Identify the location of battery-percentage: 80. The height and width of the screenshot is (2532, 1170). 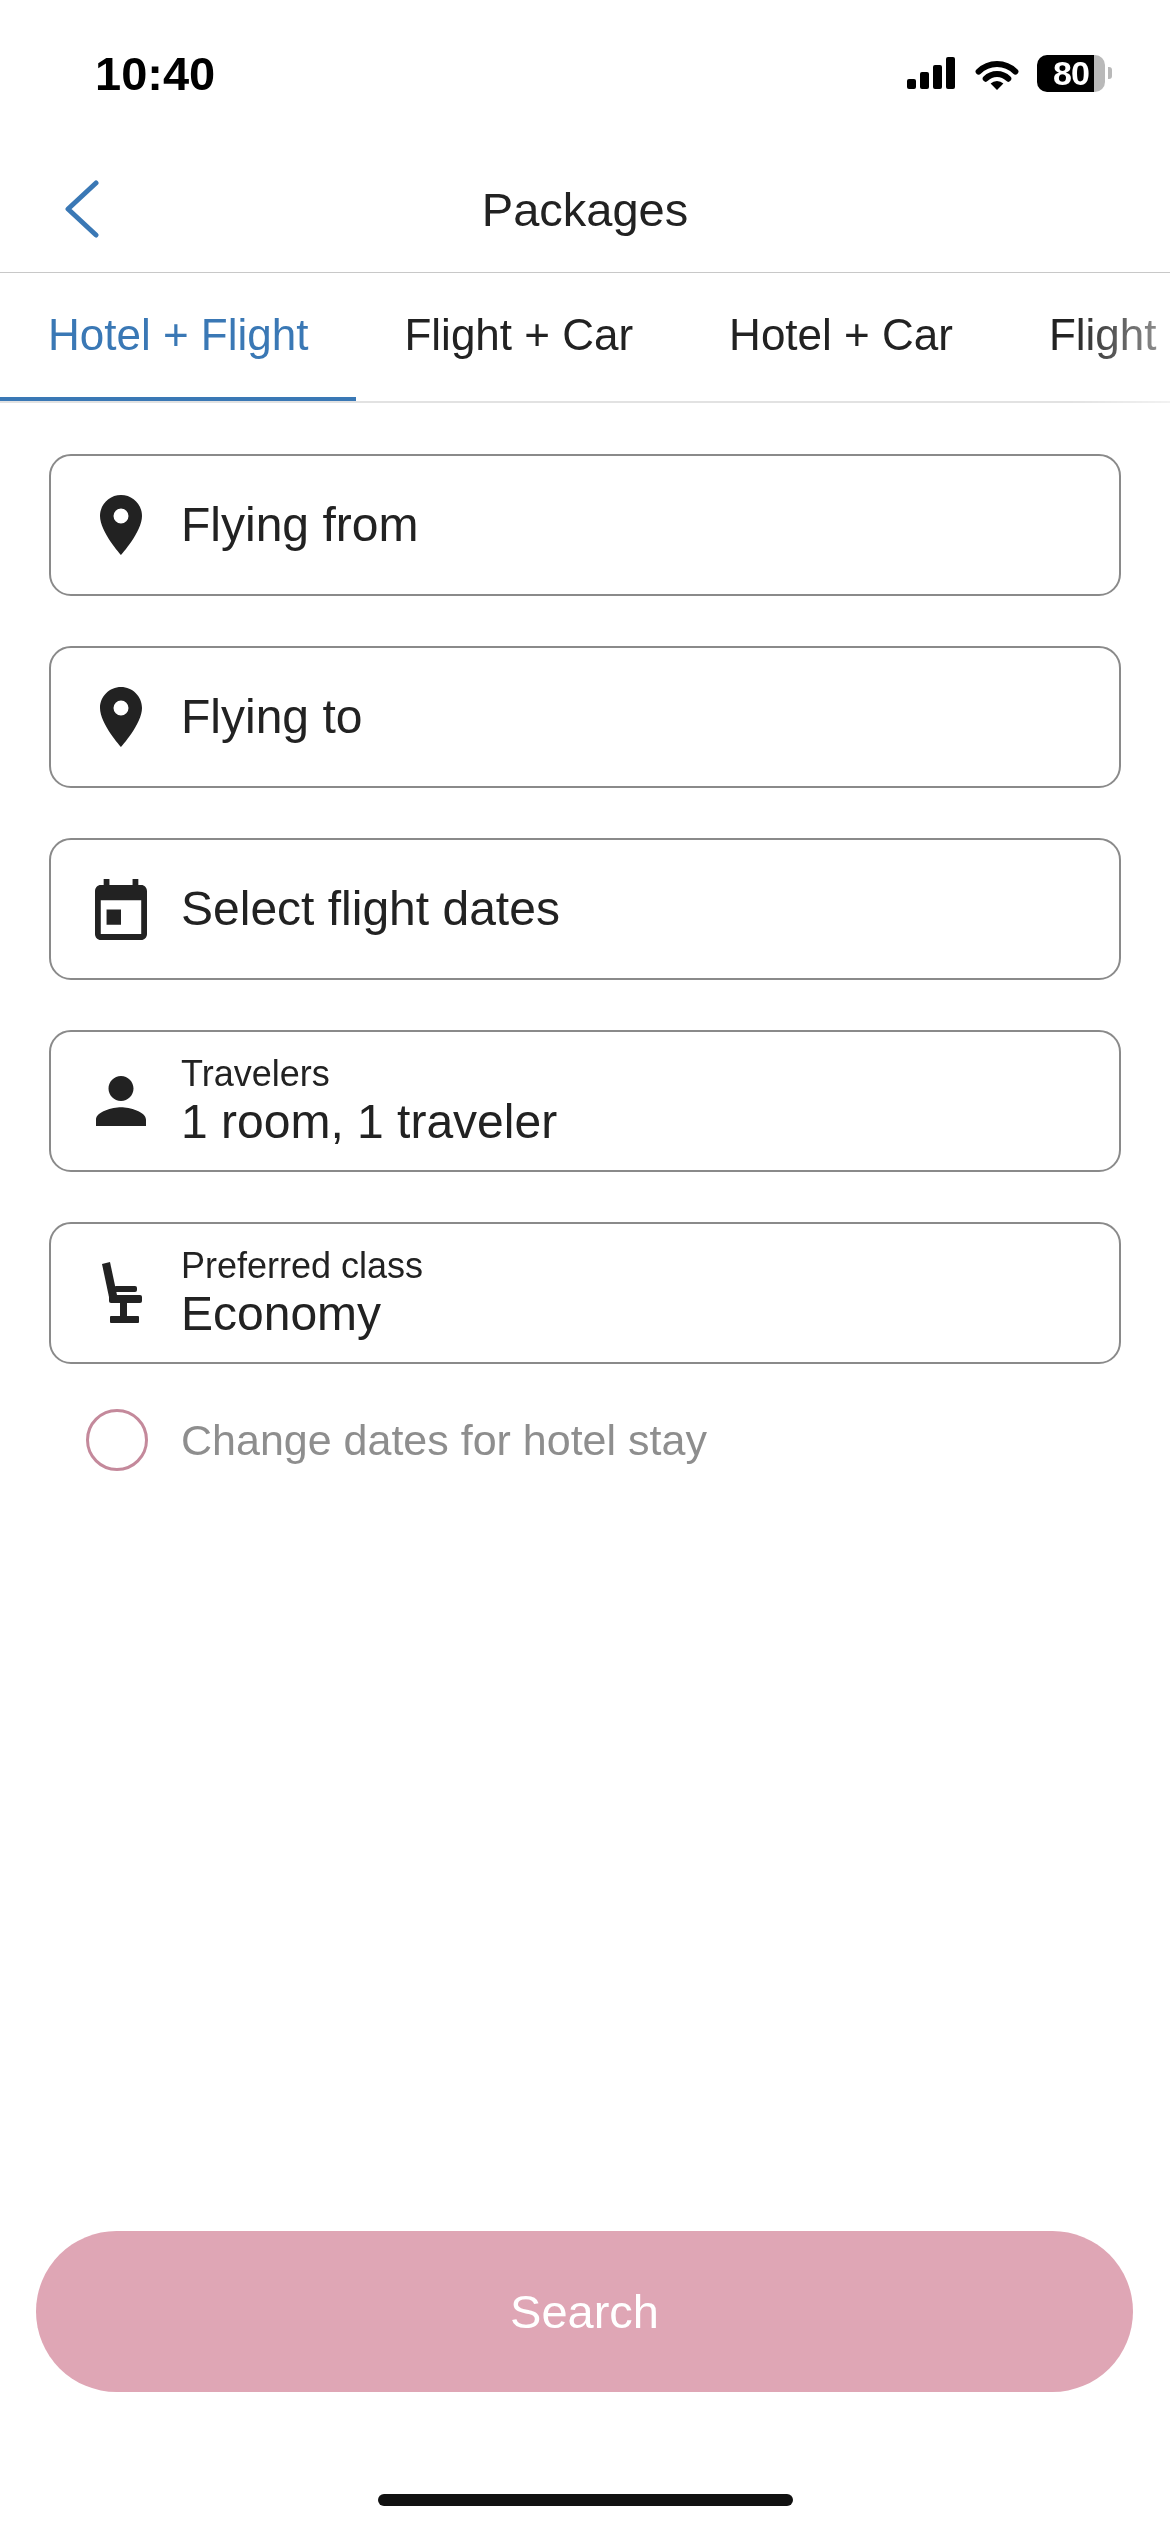
(1071, 73).